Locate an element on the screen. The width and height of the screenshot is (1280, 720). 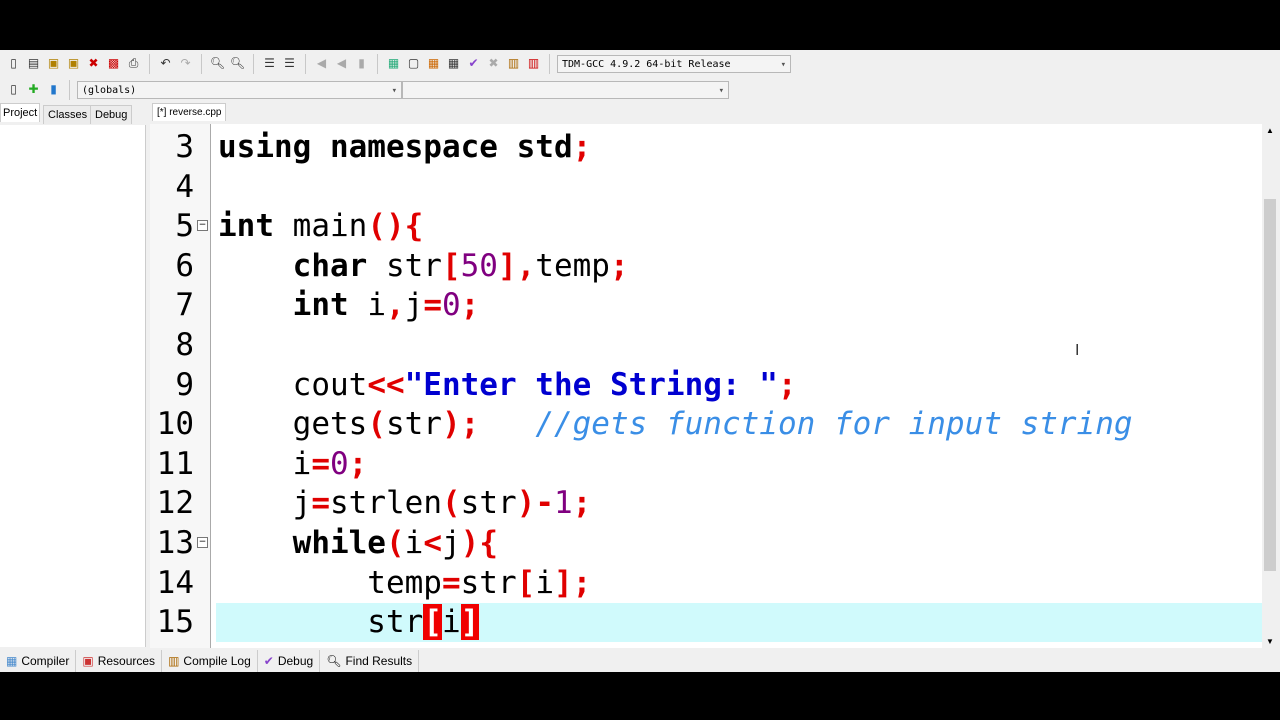
replace-icon: 🔍︎ is located at coordinates (237, 63).